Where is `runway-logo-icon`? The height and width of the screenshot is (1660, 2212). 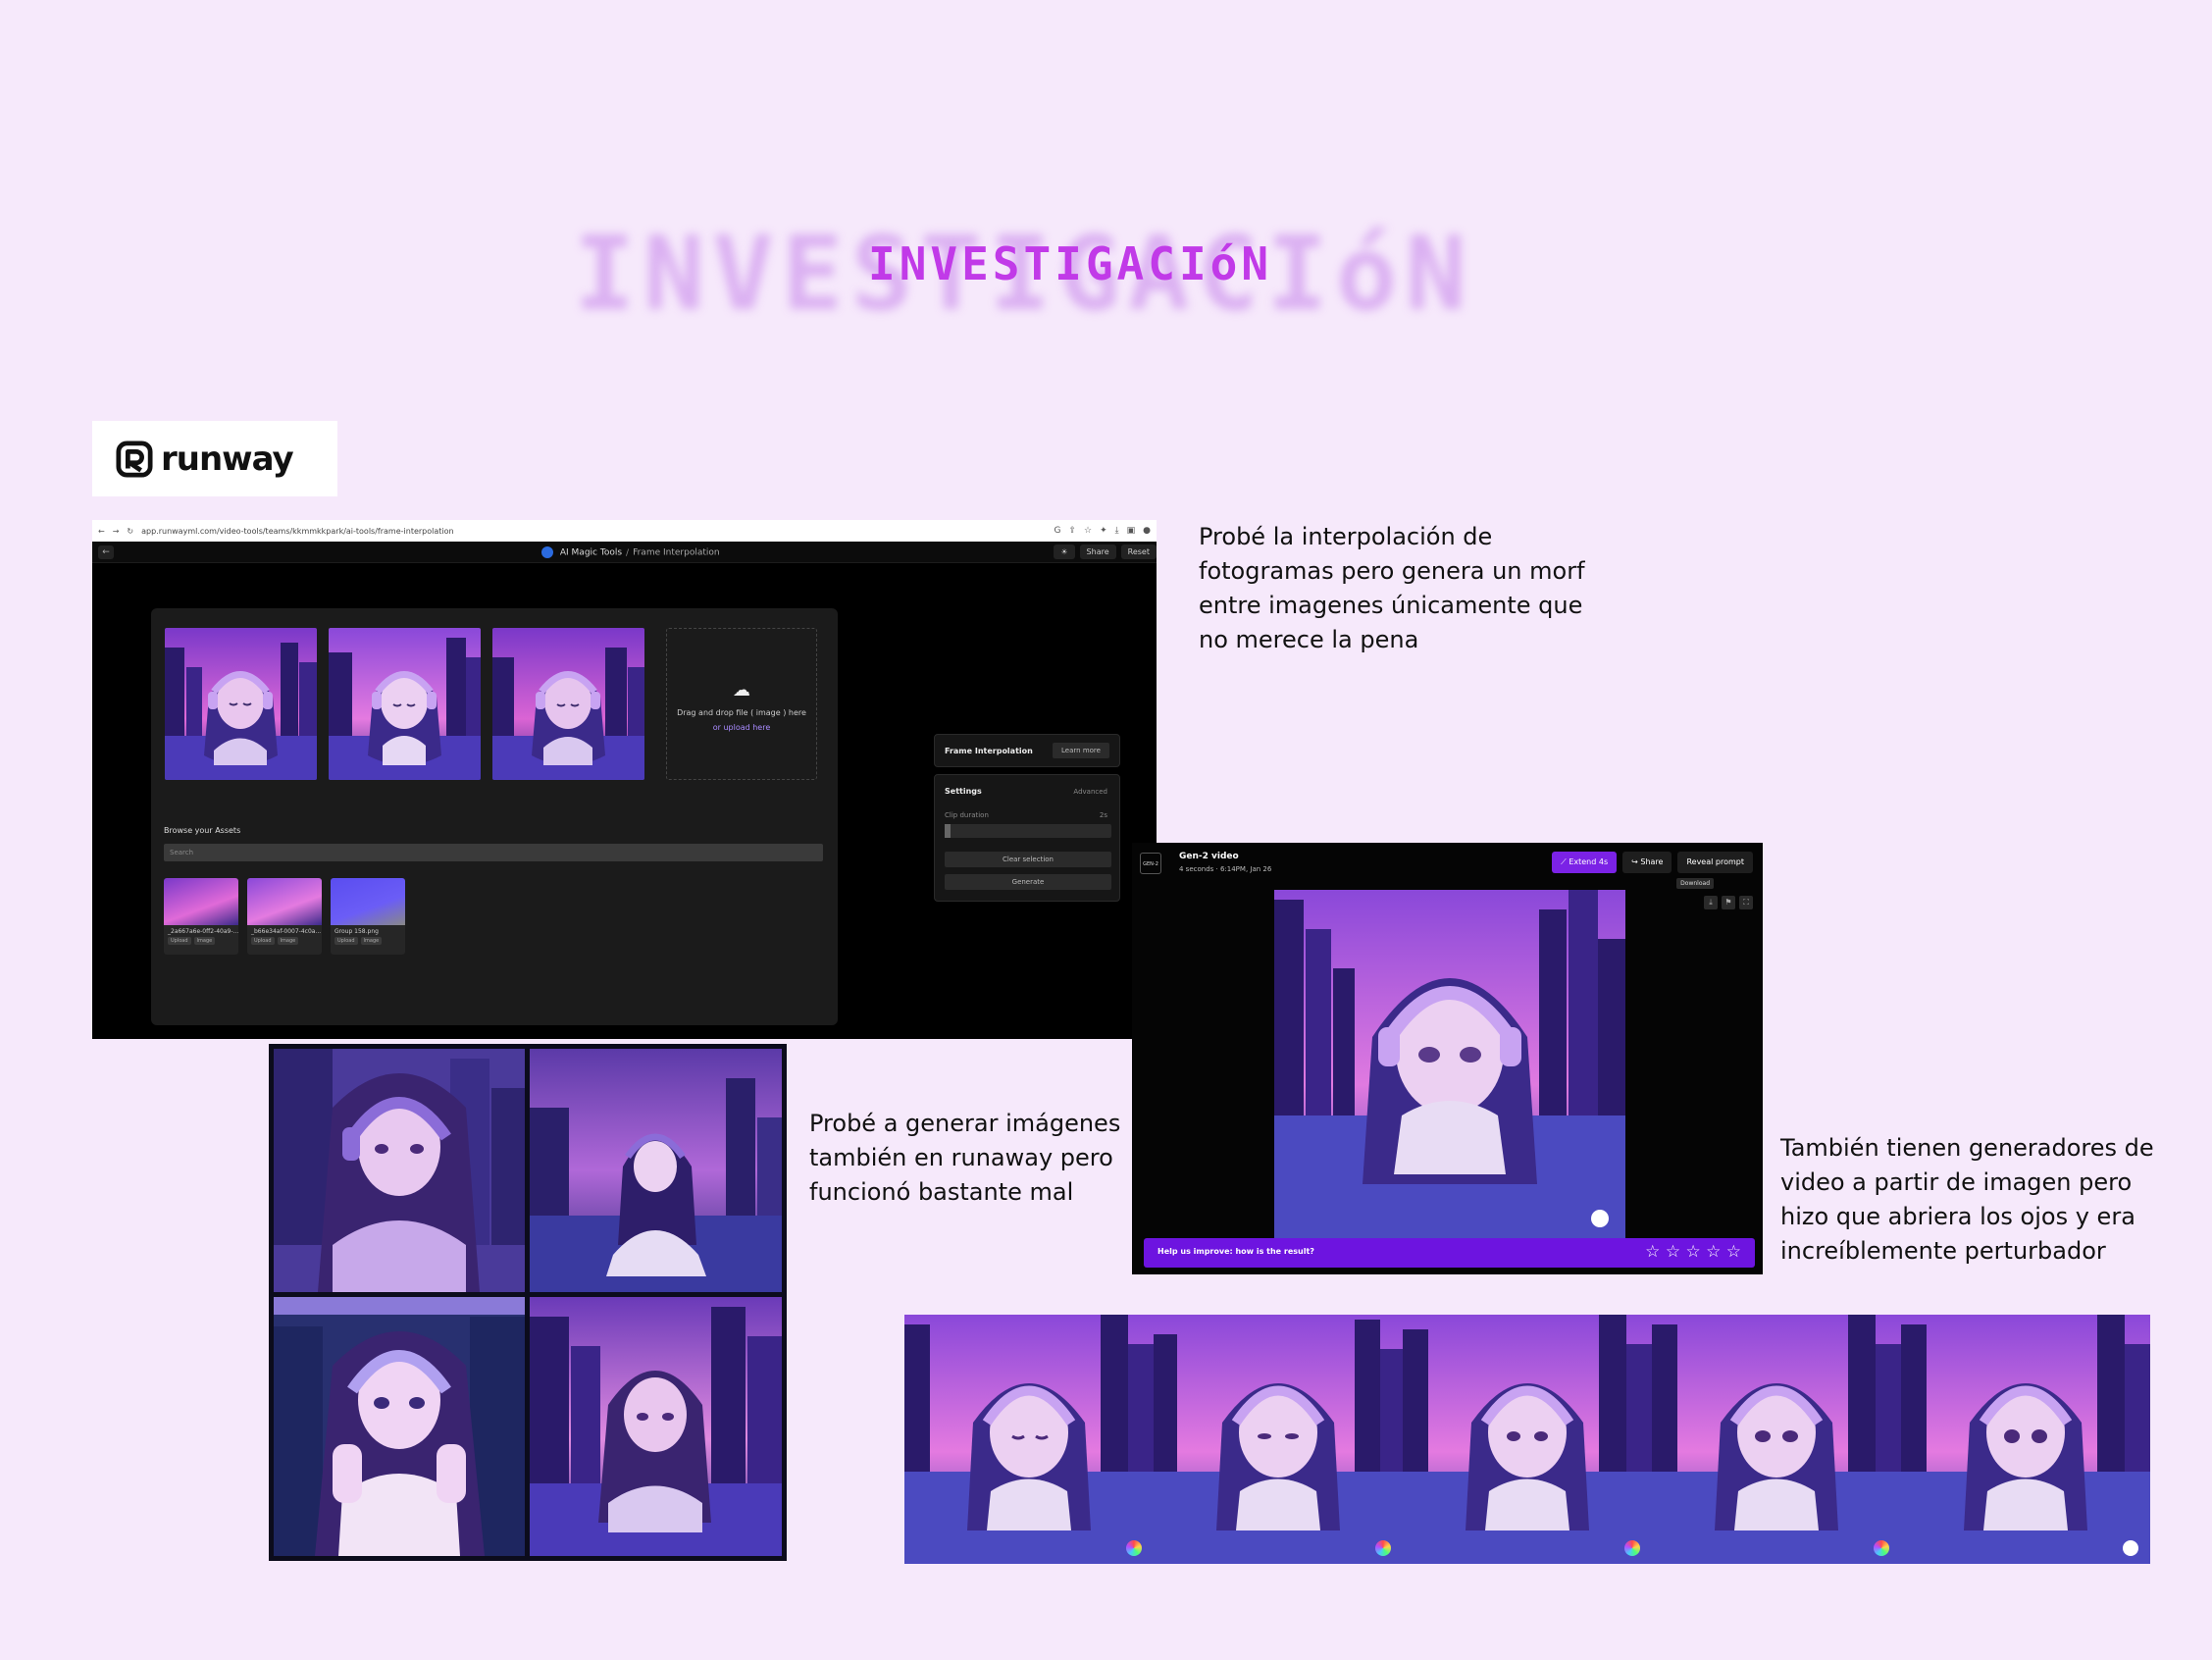
runway-logo-icon is located at coordinates (134, 459).